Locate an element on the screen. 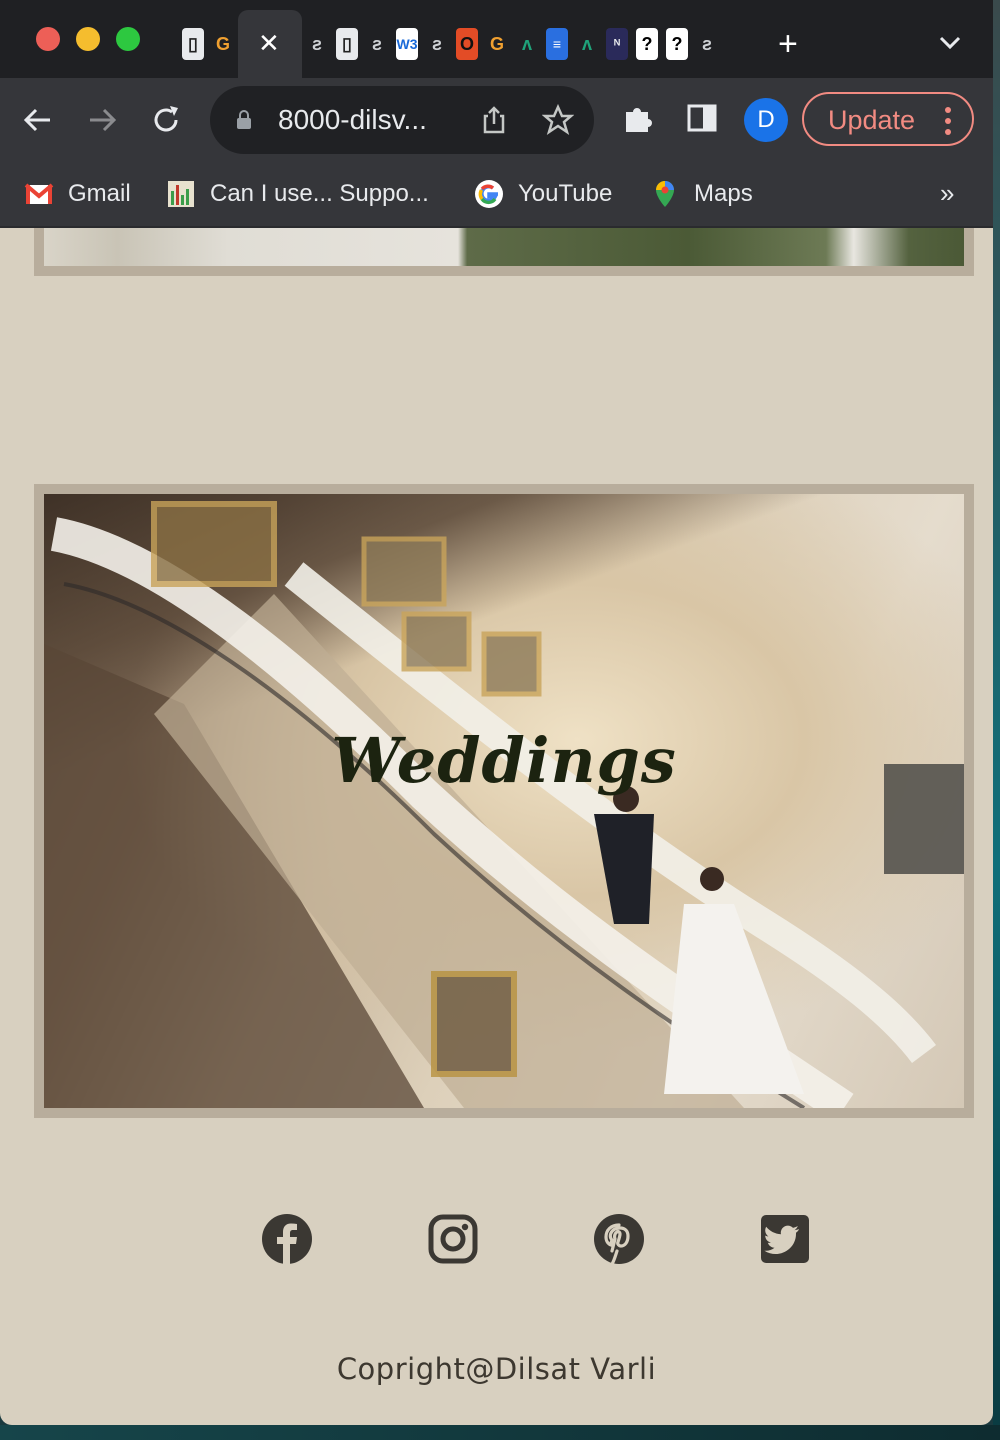 This screenshot has height=1440, width=1000. desktop-bottom-edge is located at coordinates (500, 1432).